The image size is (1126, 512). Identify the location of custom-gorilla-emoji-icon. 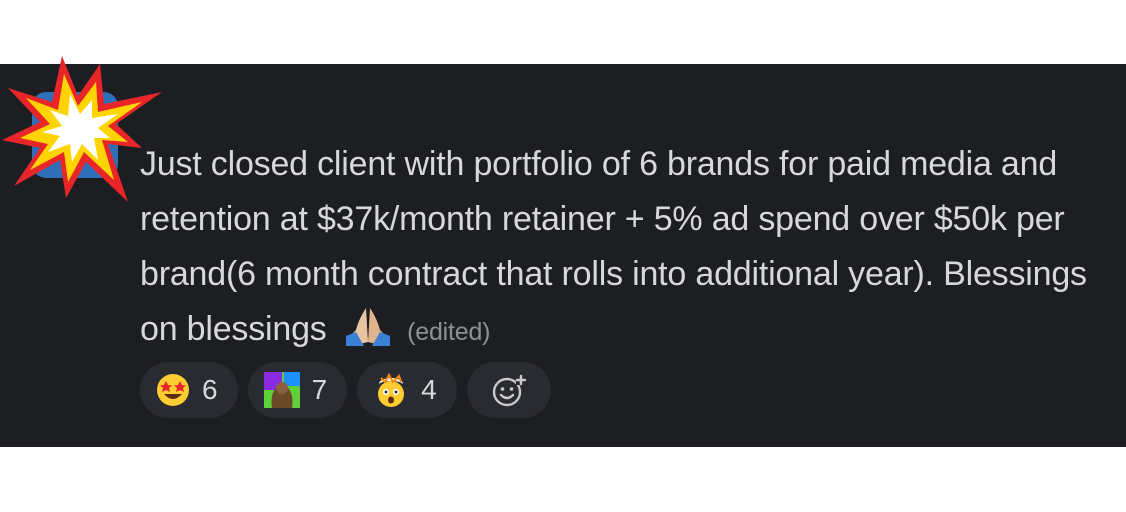
(281, 390).